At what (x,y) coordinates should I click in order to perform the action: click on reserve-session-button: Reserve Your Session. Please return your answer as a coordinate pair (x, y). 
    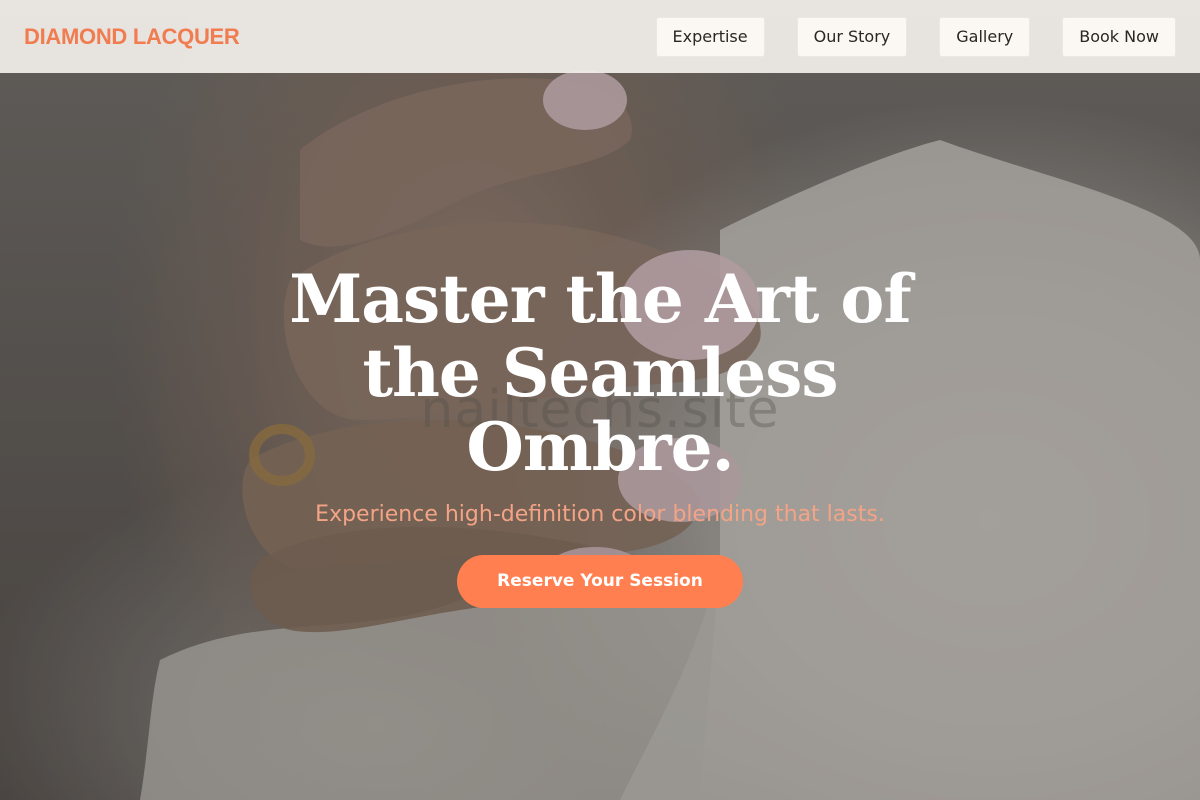
    Looking at the image, I should click on (600, 581).